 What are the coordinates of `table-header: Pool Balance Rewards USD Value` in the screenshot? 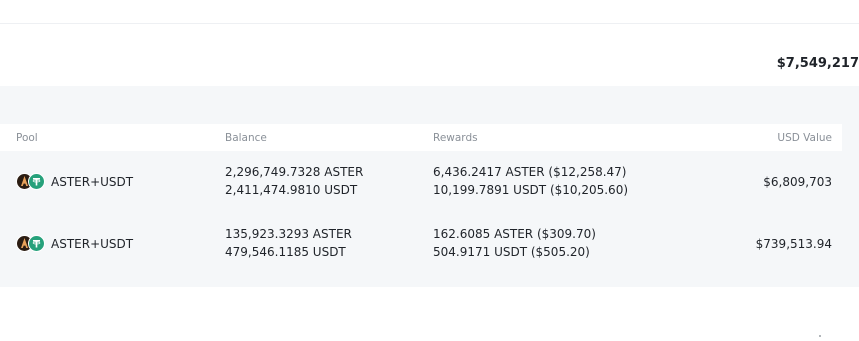 It's located at (421, 137).